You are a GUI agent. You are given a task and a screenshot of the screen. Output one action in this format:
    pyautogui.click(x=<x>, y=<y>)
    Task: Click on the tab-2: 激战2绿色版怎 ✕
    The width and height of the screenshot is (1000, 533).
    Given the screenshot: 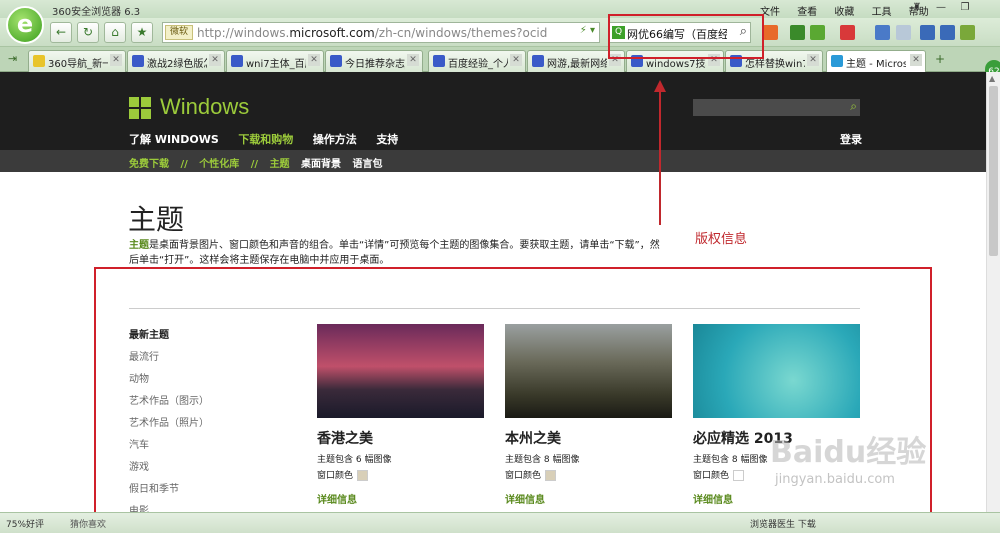 What is the action you would take?
    pyautogui.click(x=176, y=61)
    